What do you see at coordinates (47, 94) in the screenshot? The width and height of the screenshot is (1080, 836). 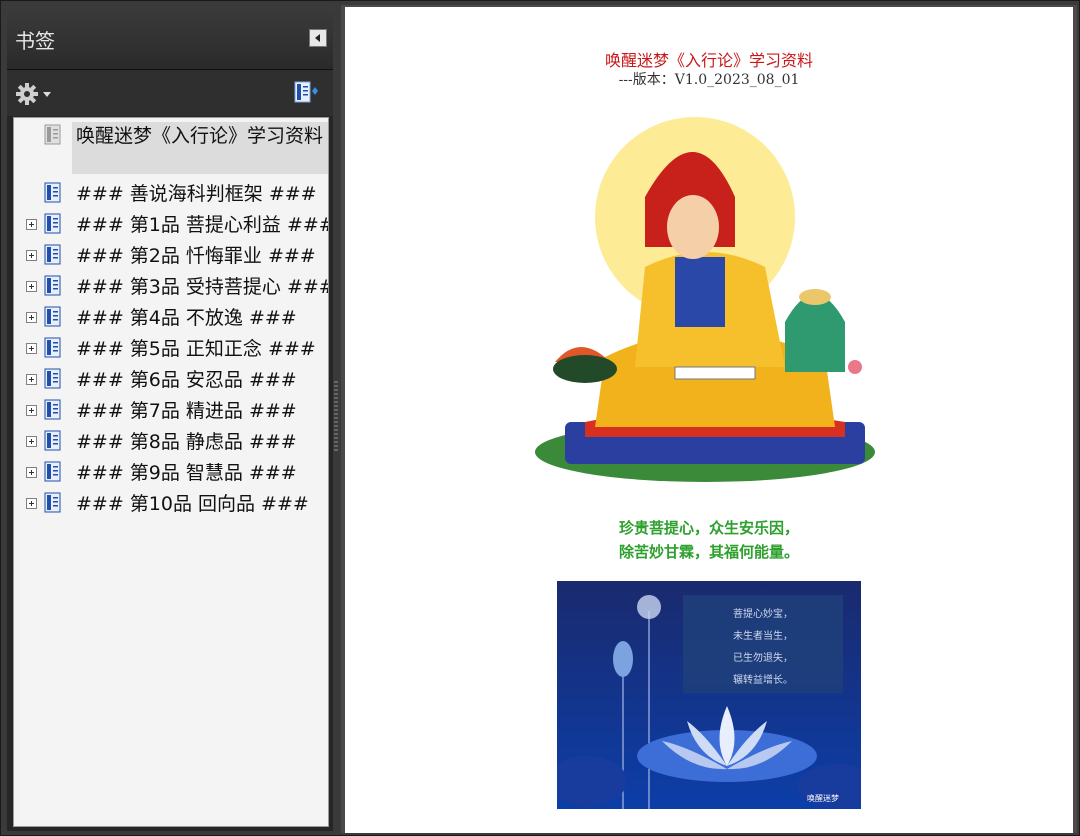 I see `chevron-down-icon` at bounding box center [47, 94].